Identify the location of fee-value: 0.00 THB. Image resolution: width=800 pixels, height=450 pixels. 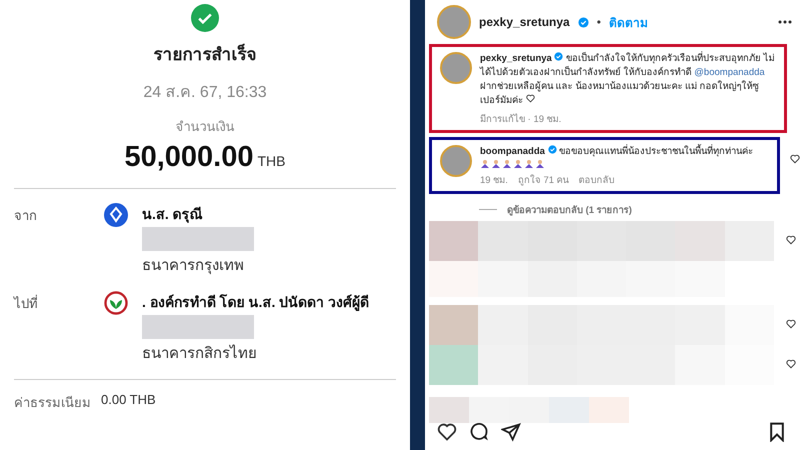
(128, 400).